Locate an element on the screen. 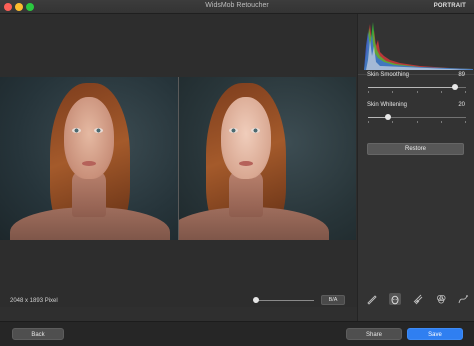 This screenshot has width=474, height=346. mode-label: PORTRAIT is located at coordinates (450, 6).